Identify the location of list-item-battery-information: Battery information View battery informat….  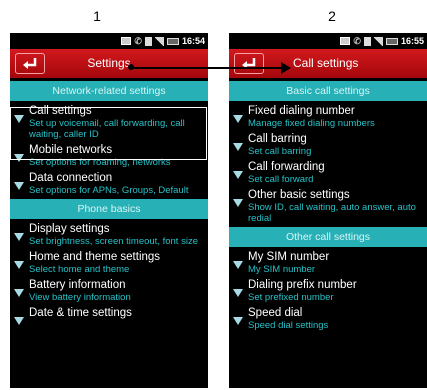
(109, 289).